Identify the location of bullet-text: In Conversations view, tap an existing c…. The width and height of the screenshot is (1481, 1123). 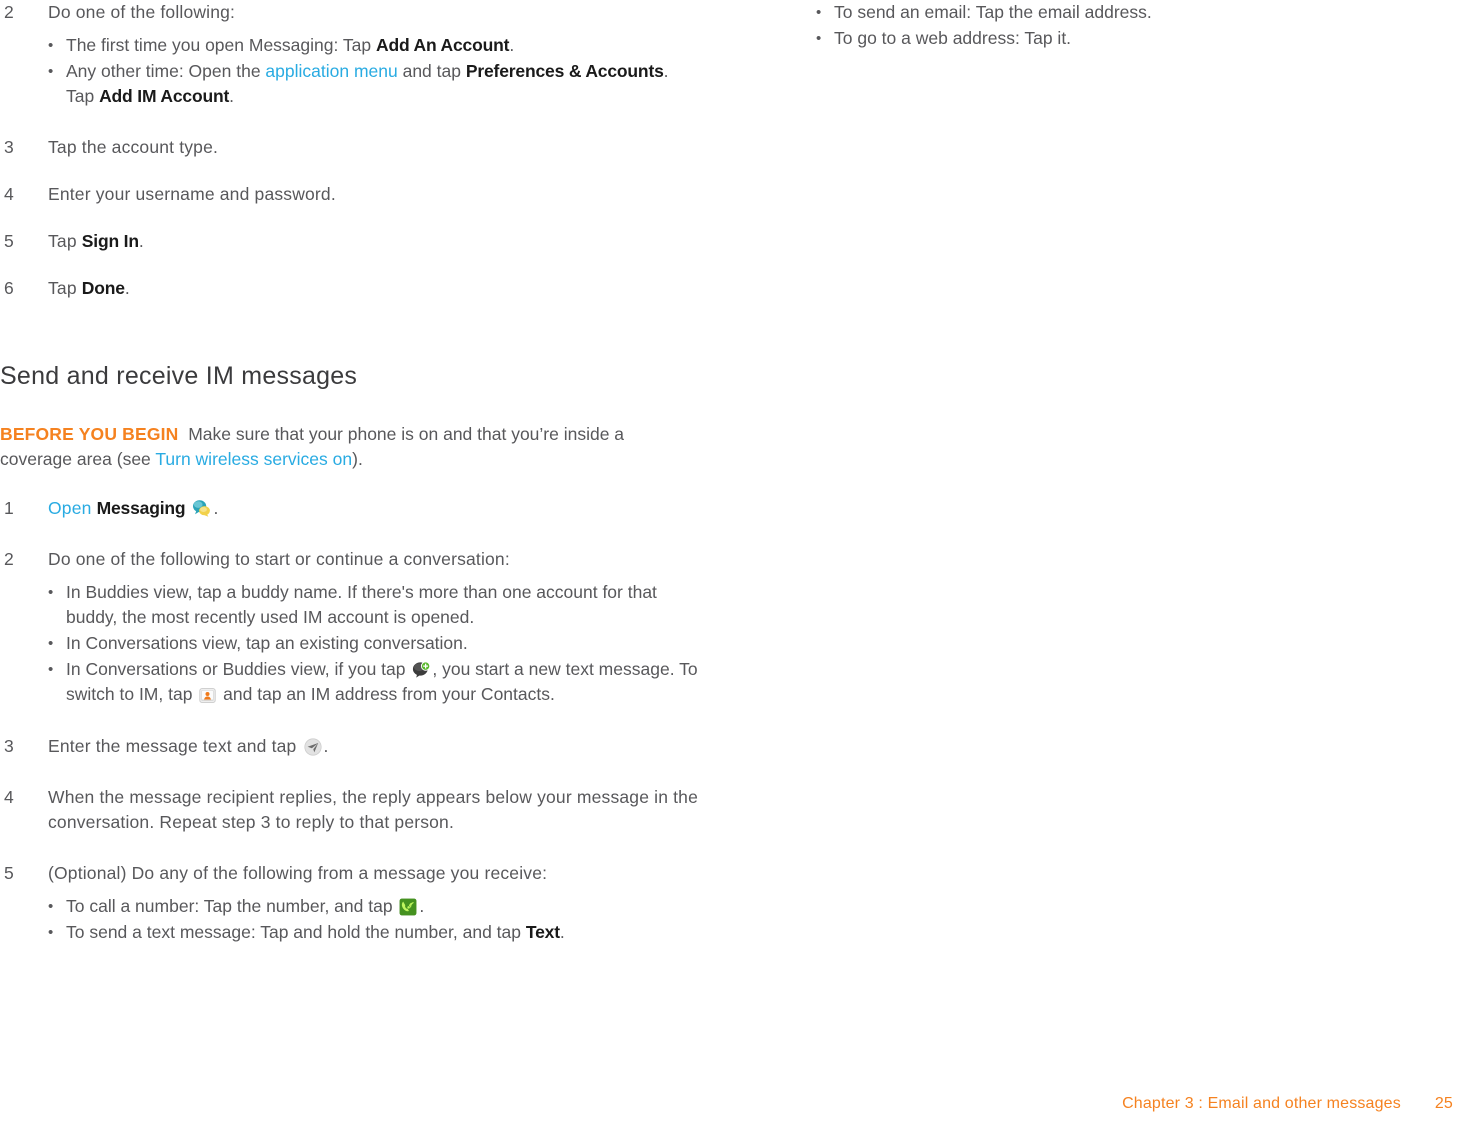
(267, 643).